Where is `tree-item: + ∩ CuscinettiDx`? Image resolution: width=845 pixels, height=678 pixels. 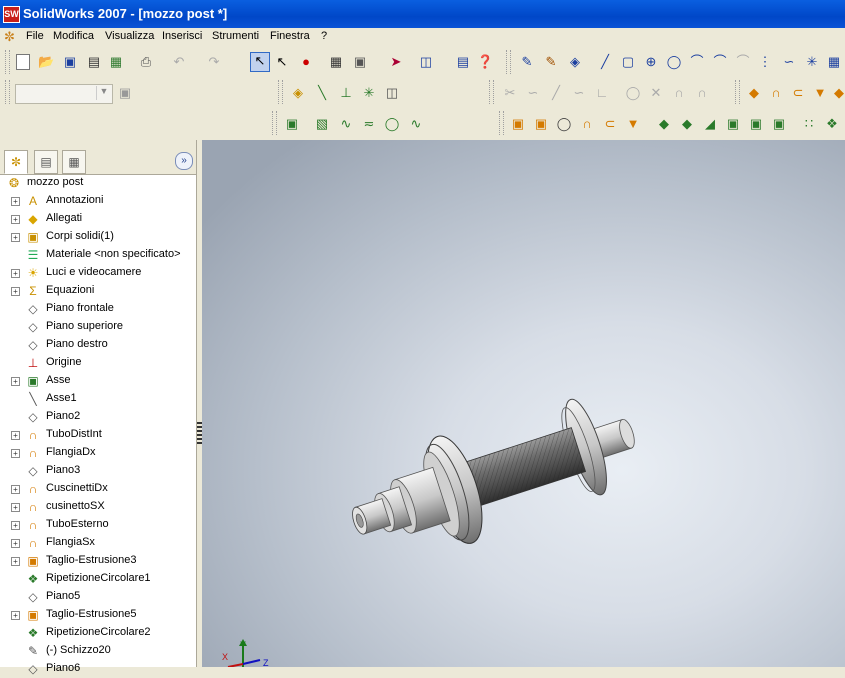 tree-item: + ∩ CuscinettiDx is located at coordinates (98, 489).